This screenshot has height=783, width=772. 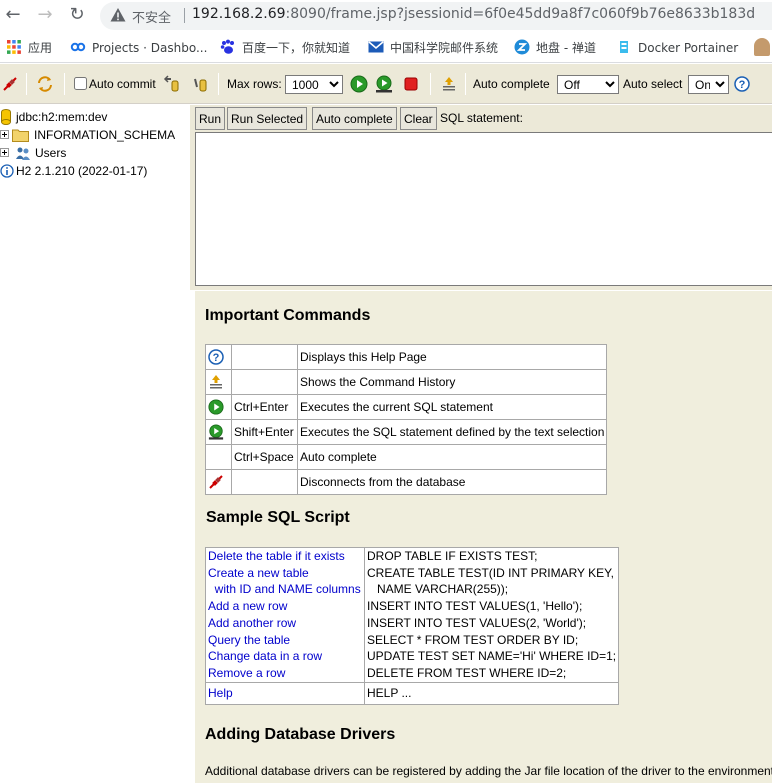 What do you see at coordinates (285, 693) in the screenshot?
I see `help-link-cell: Help` at bounding box center [285, 693].